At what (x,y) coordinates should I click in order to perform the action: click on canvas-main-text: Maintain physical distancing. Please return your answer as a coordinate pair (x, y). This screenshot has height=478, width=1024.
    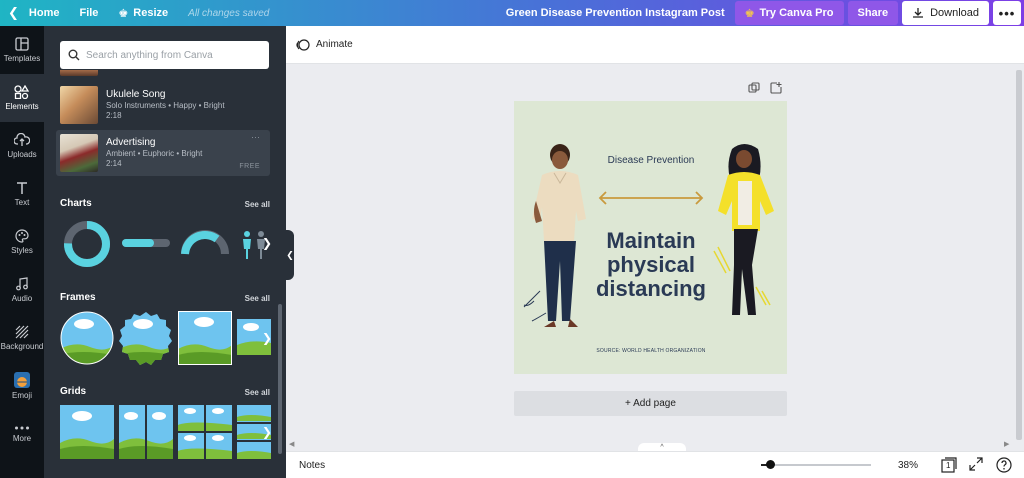
    Looking at the image, I should click on (651, 265).